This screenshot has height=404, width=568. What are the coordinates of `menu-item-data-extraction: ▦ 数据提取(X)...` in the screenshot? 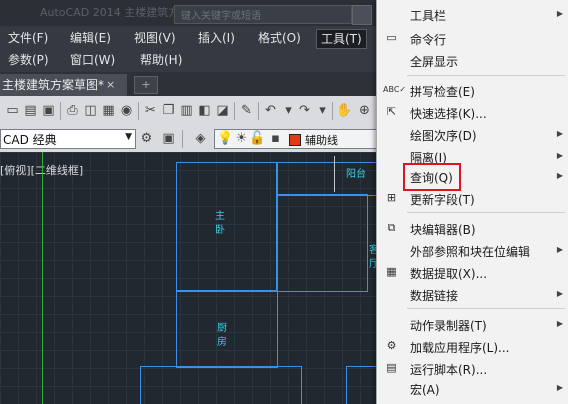 It's located at (472, 272).